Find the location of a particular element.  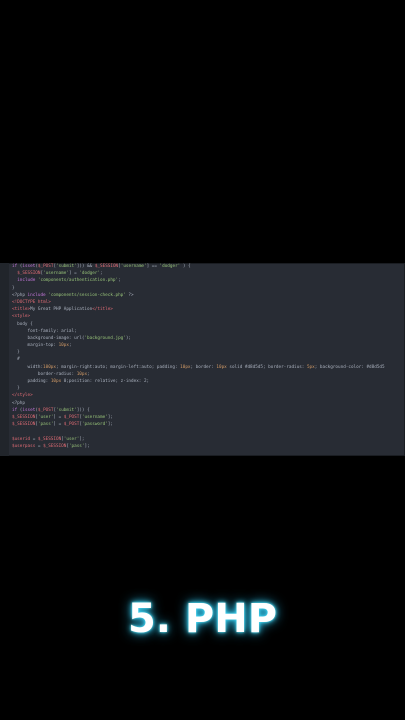

code-line: <?php is located at coordinates (18, 403).